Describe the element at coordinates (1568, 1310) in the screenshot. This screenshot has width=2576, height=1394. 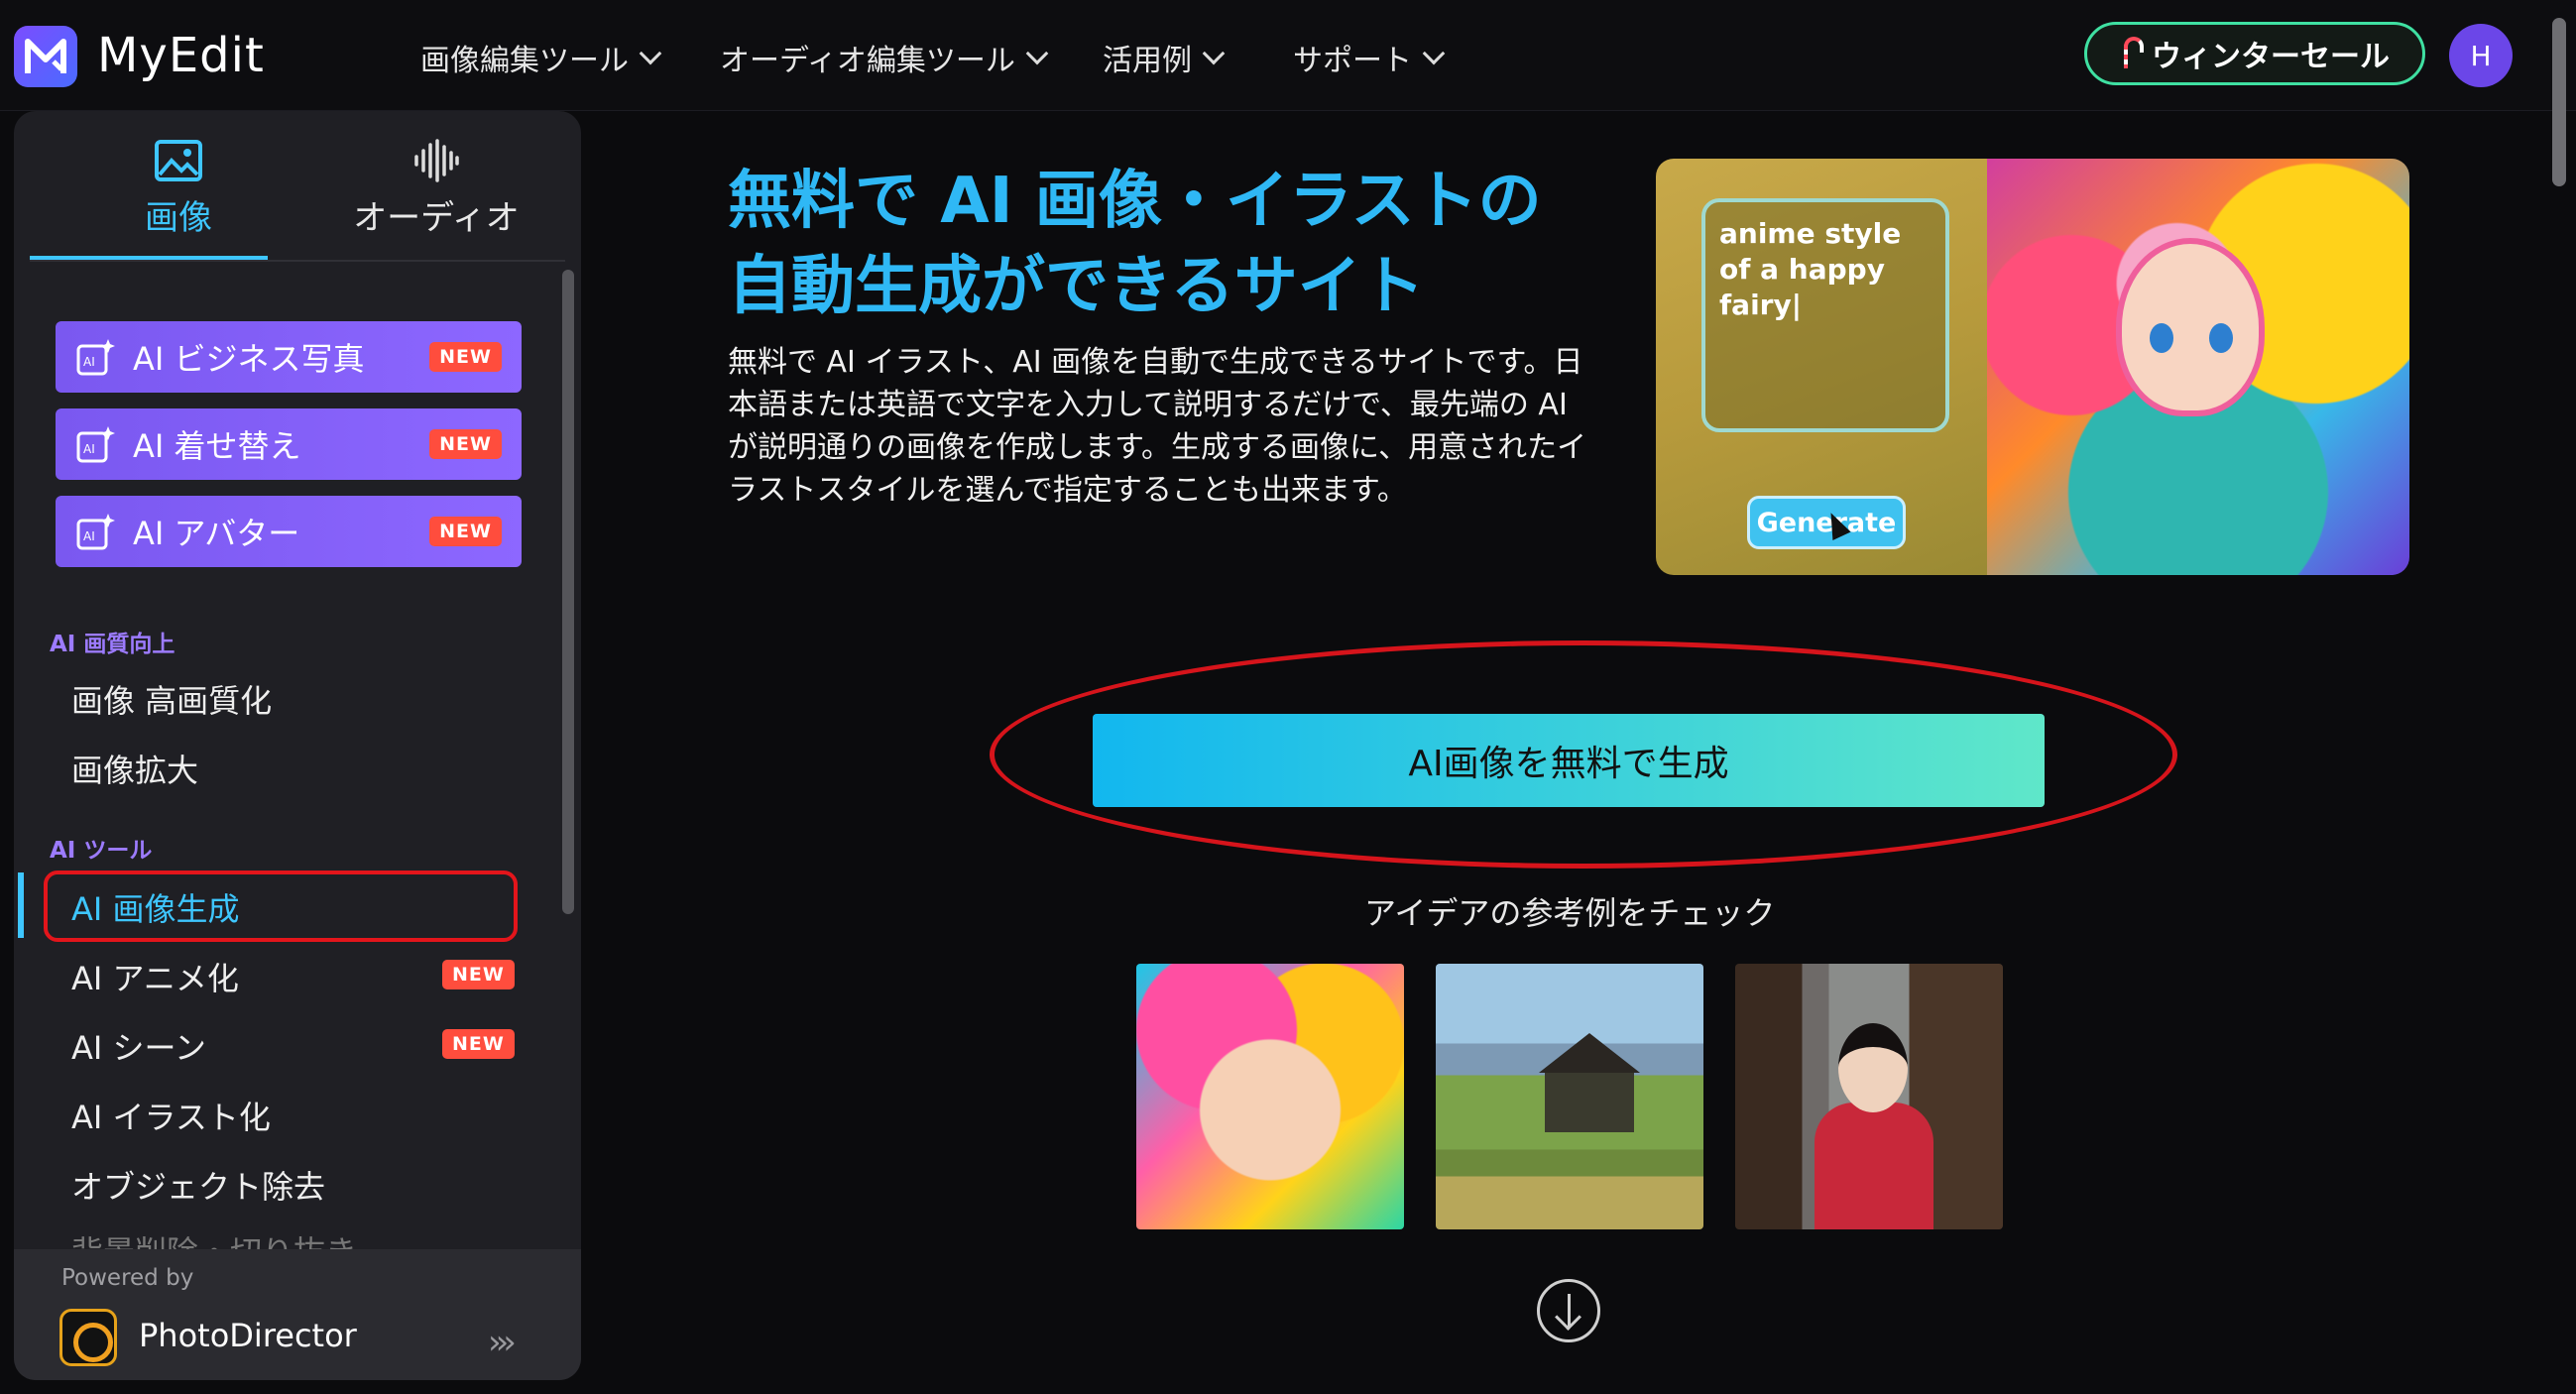
I see `scroll-down-icon` at that location.